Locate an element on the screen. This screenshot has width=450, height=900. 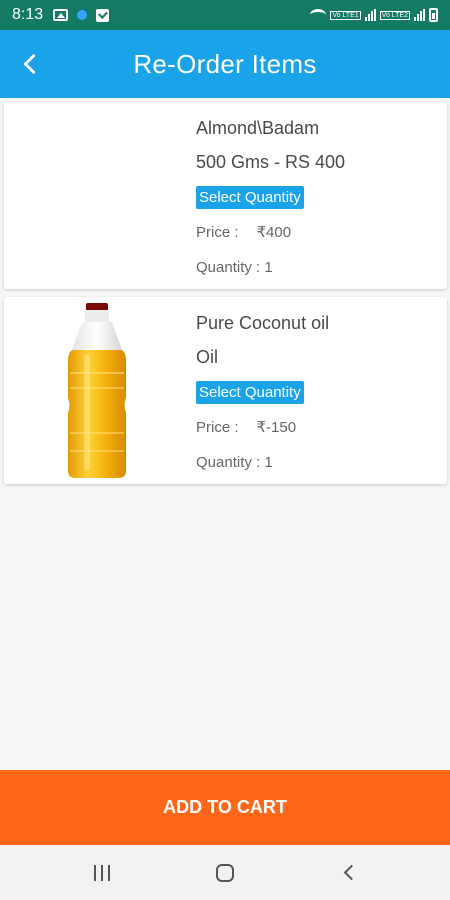
notification-icons is located at coordinates (81, 15).